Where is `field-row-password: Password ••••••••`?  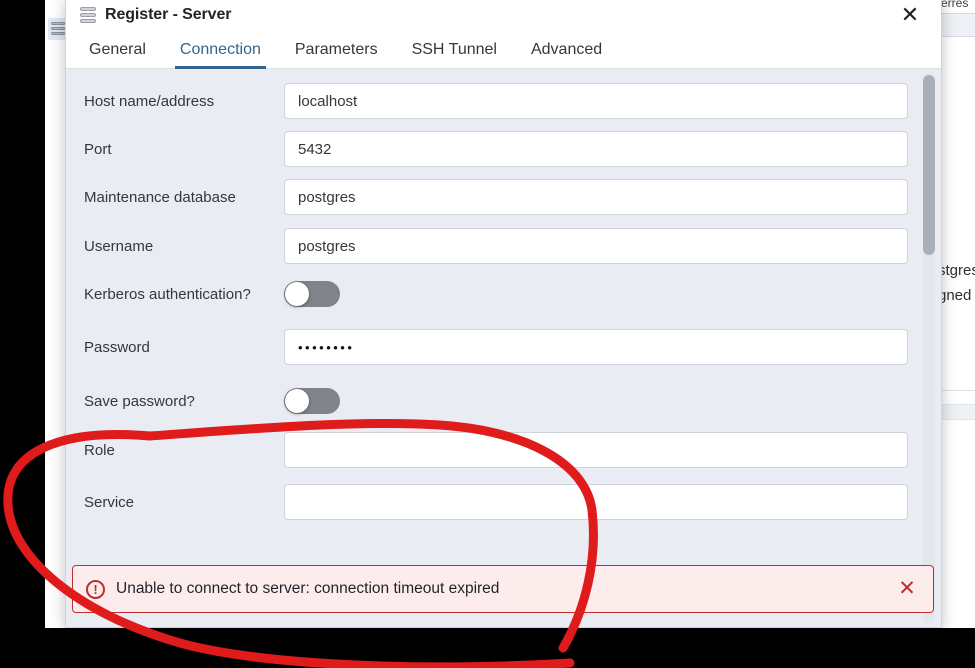 field-row-password: Password •••••••• is located at coordinates (503, 347).